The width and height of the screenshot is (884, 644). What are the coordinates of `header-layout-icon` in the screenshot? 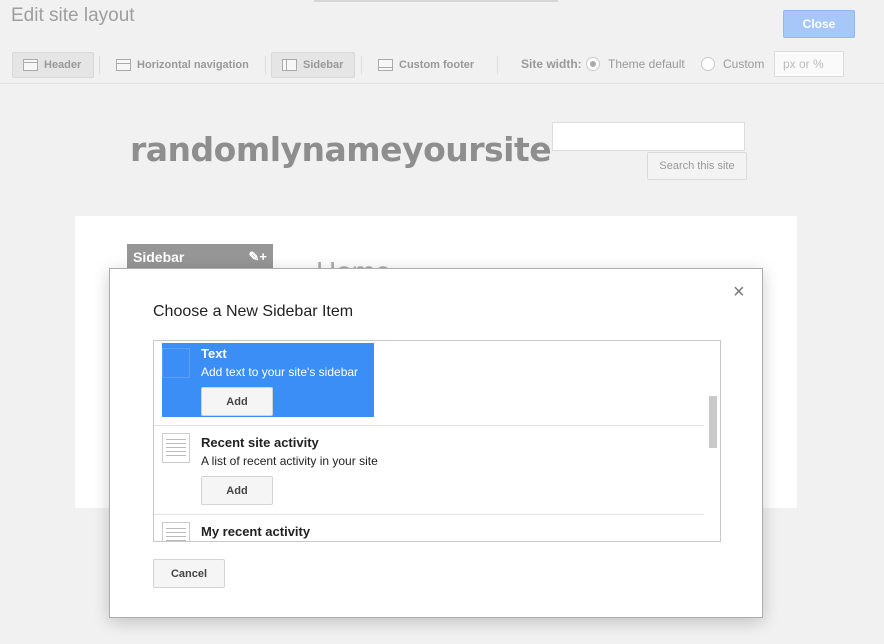 It's located at (30, 65).